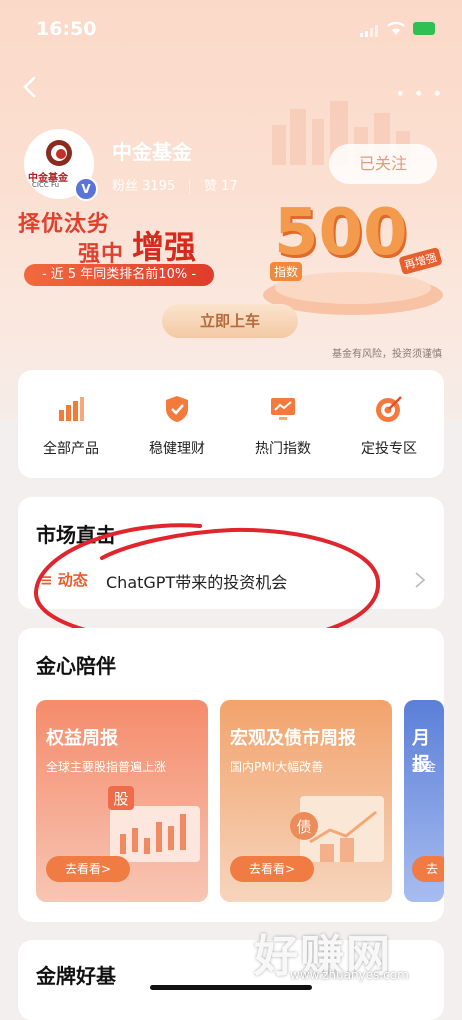 The height and width of the screenshot is (1020, 462). What do you see at coordinates (71, 240) in the screenshot?
I see `banner-slogan: 择优汰劣 强中` at bounding box center [71, 240].